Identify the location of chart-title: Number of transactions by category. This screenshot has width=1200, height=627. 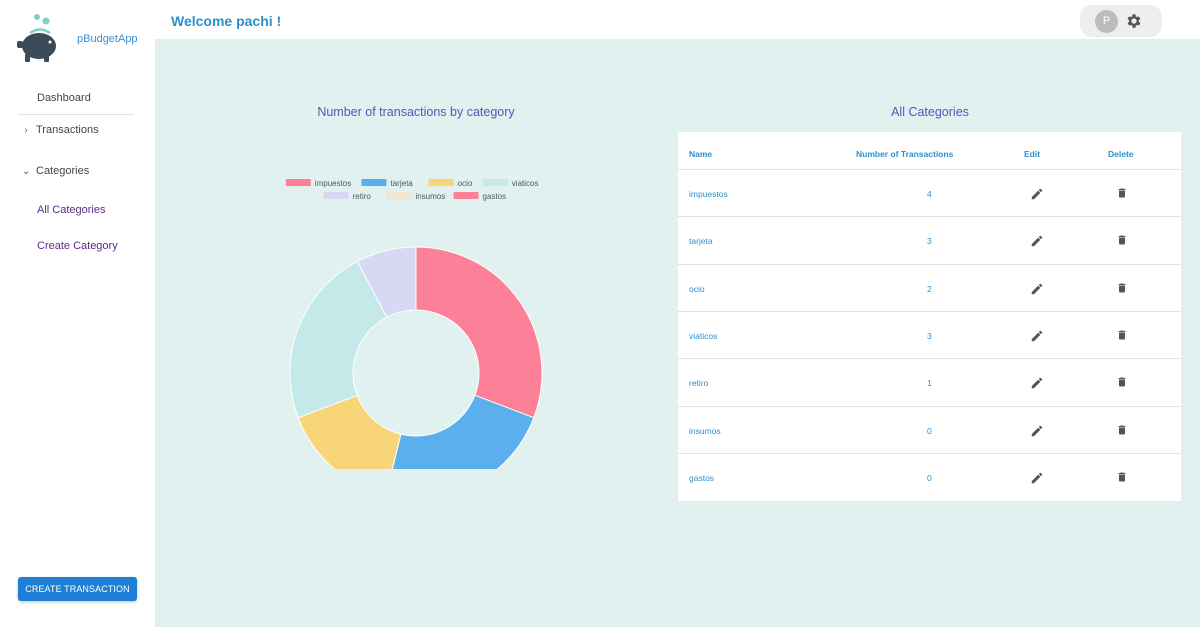
(416, 112).